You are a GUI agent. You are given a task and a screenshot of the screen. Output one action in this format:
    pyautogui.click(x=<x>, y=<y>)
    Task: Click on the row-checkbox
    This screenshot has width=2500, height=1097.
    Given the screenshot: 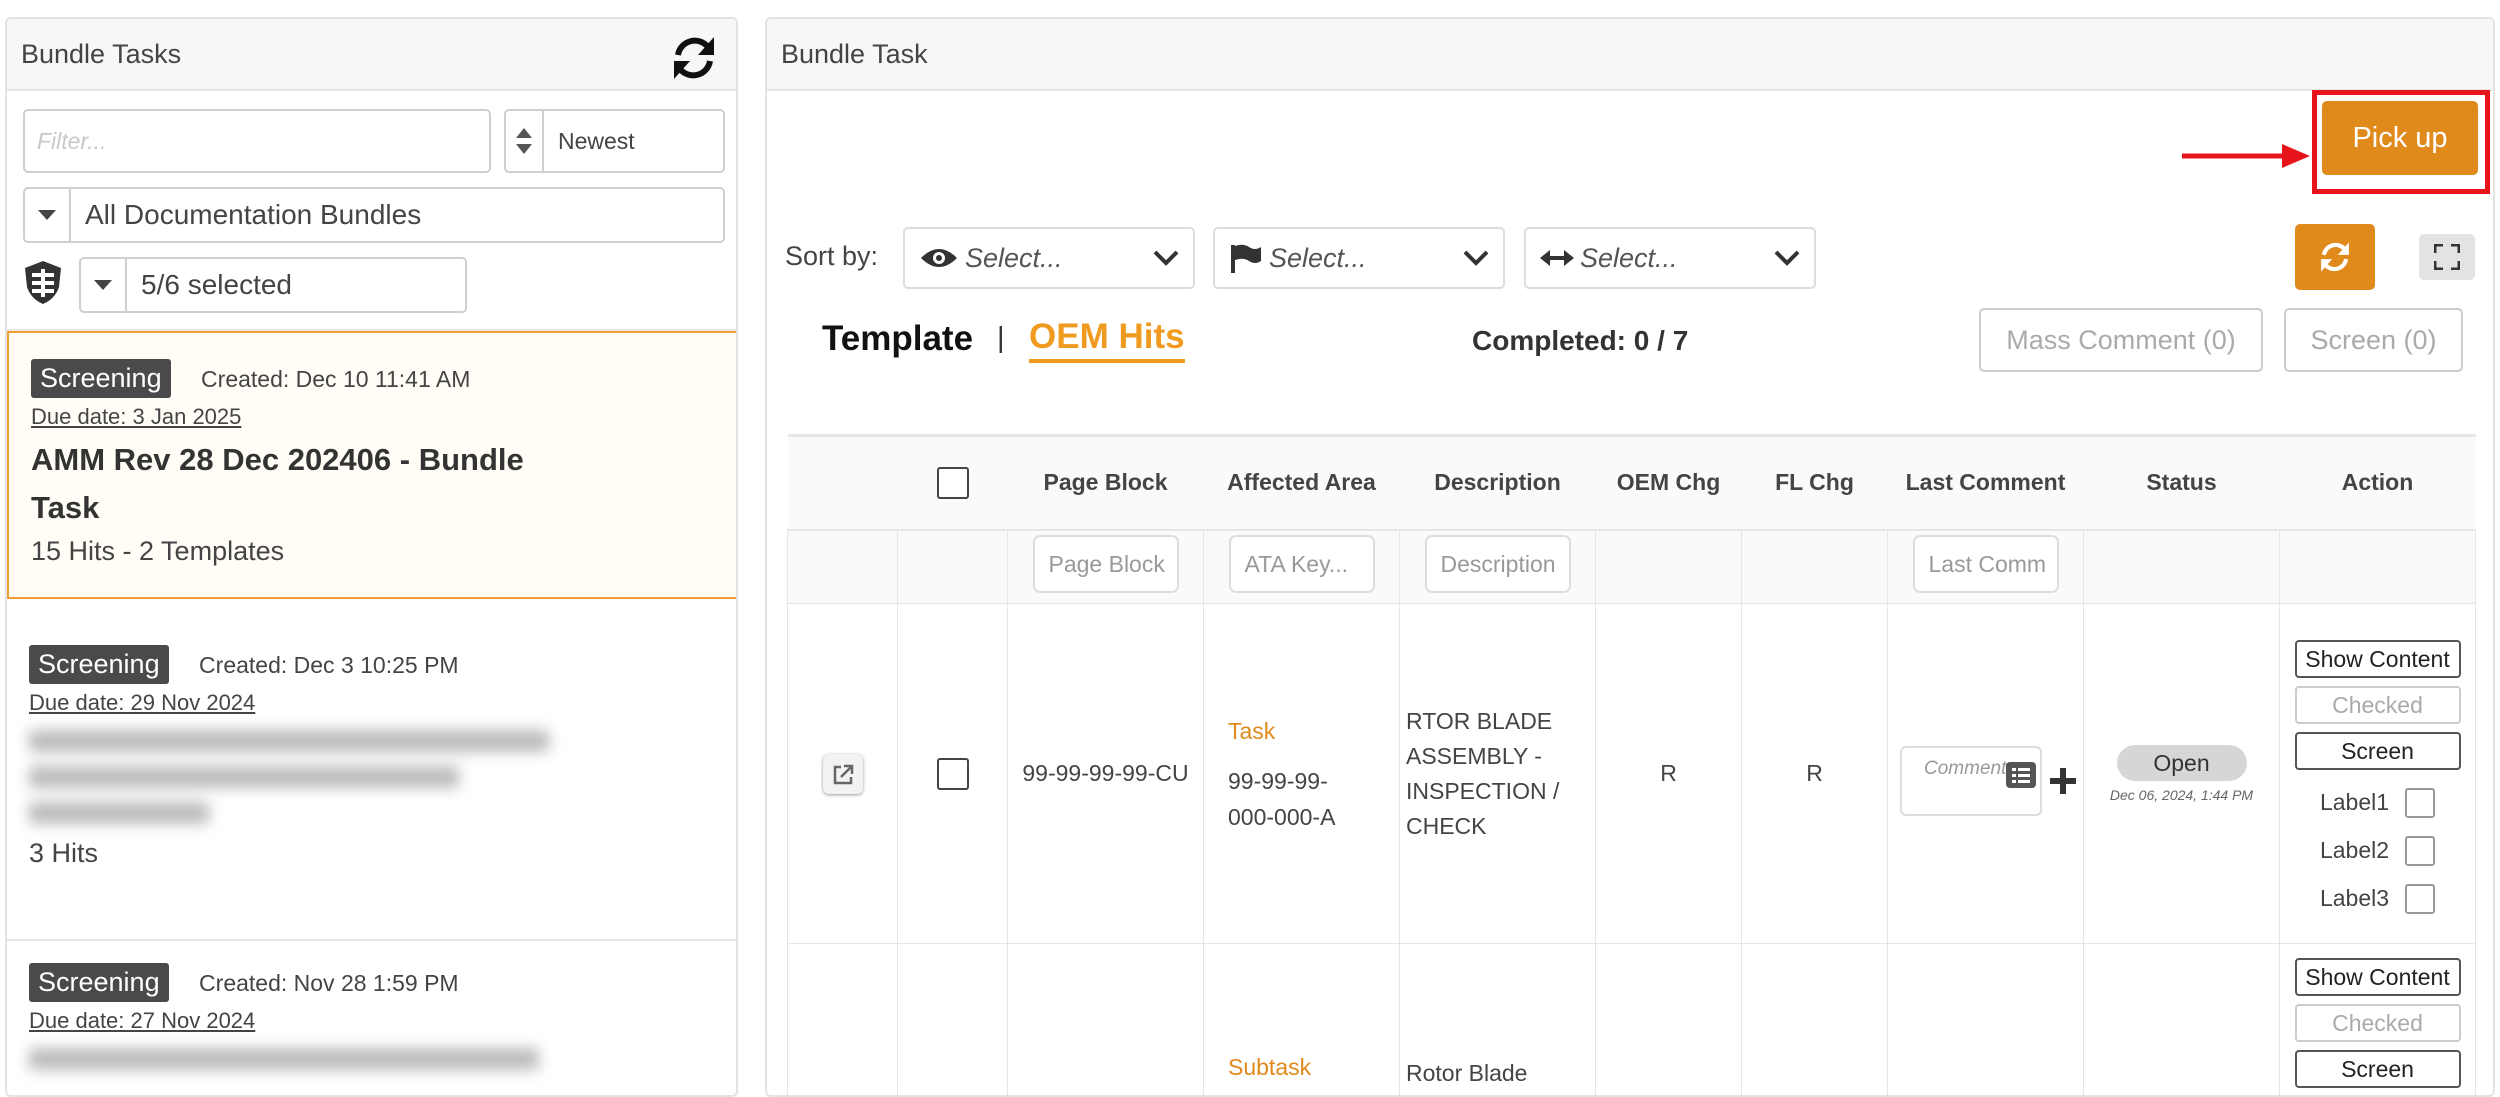 What is the action you would take?
    pyautogui.click(x=953, y=774)
    